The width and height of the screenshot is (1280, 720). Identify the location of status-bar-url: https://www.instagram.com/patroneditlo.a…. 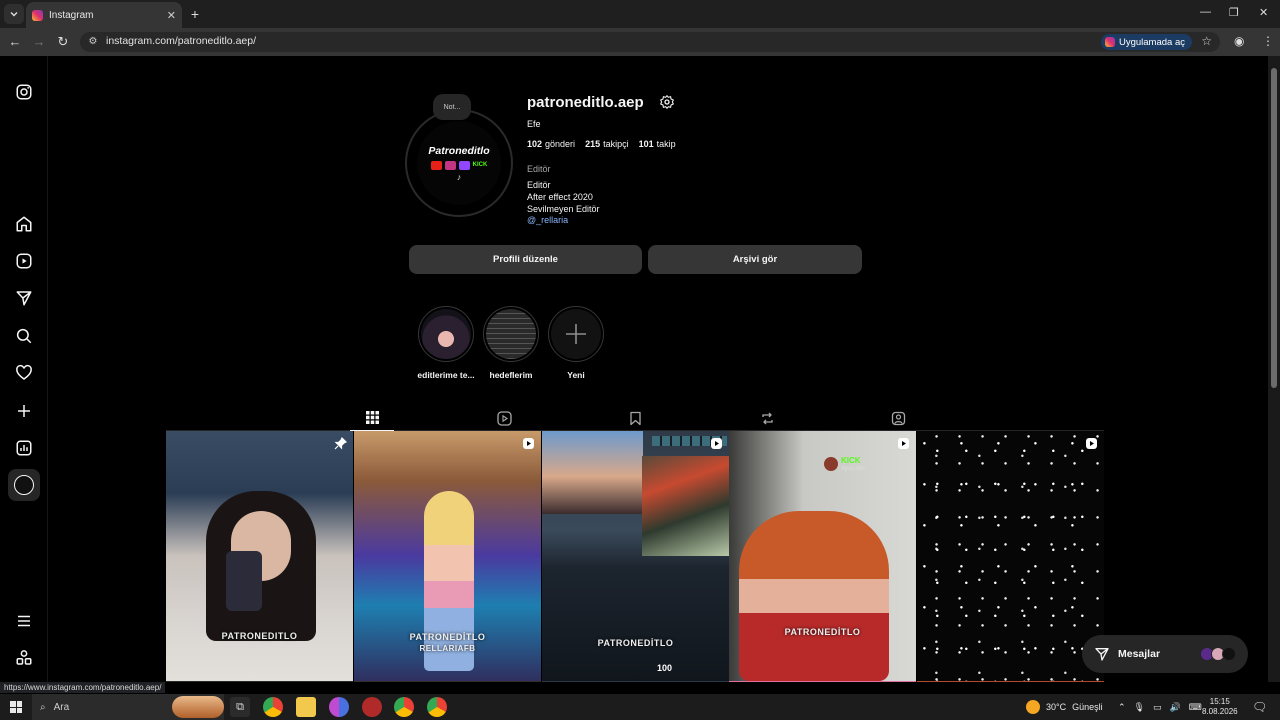
(83, 687).